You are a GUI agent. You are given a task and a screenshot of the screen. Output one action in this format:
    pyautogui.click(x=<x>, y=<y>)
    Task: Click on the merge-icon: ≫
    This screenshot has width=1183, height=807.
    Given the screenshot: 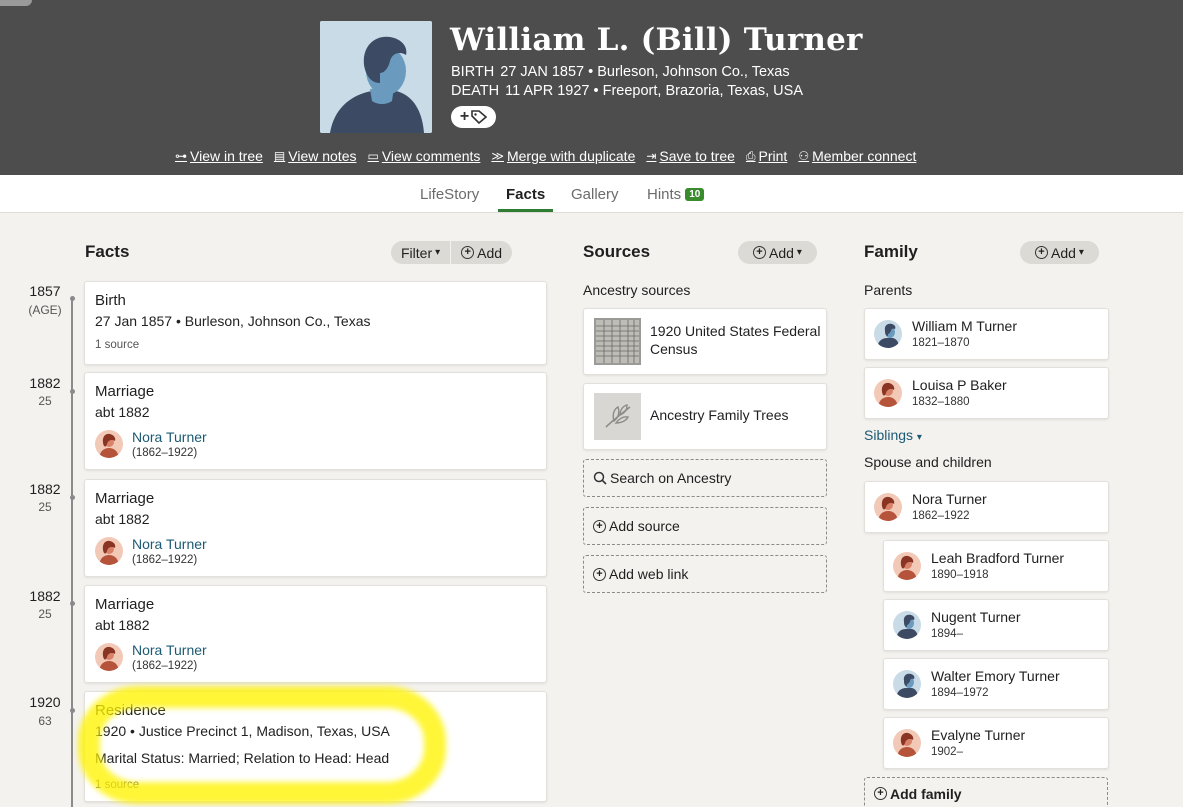 What is the action you would take?
    pyautogui.click(x=497, y=156)
    